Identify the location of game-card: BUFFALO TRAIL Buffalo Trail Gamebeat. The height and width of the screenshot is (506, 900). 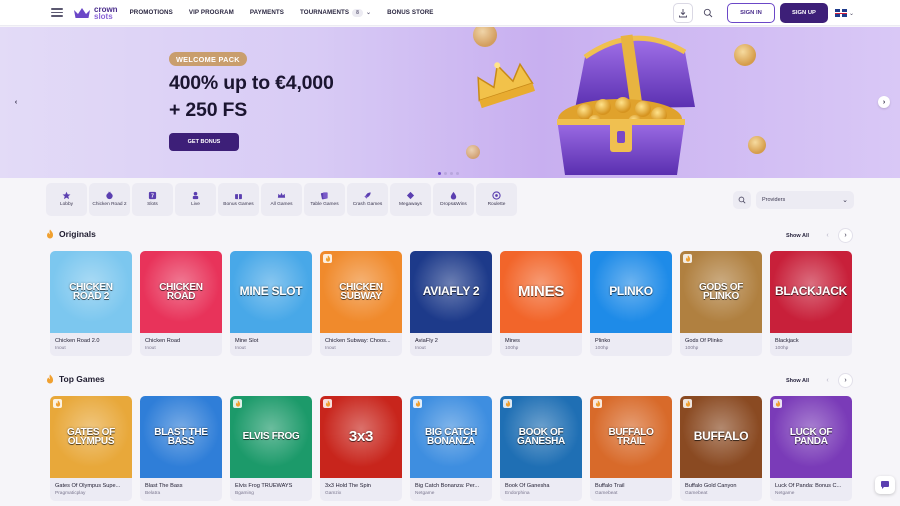
(631, 448).